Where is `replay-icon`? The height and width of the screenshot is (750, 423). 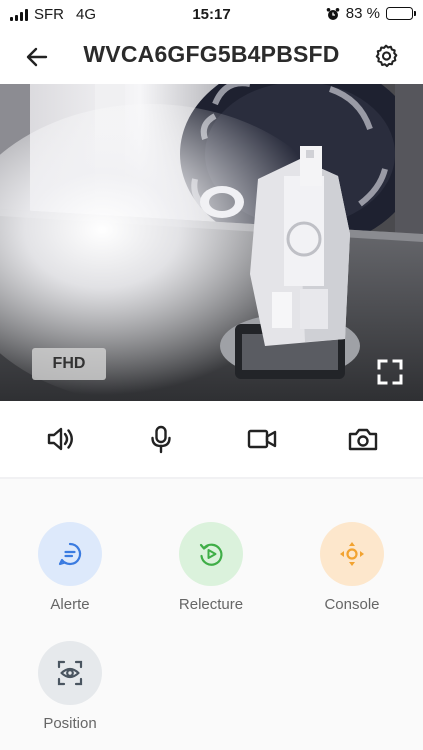
replay-icon is located at coordinates (211, 554).